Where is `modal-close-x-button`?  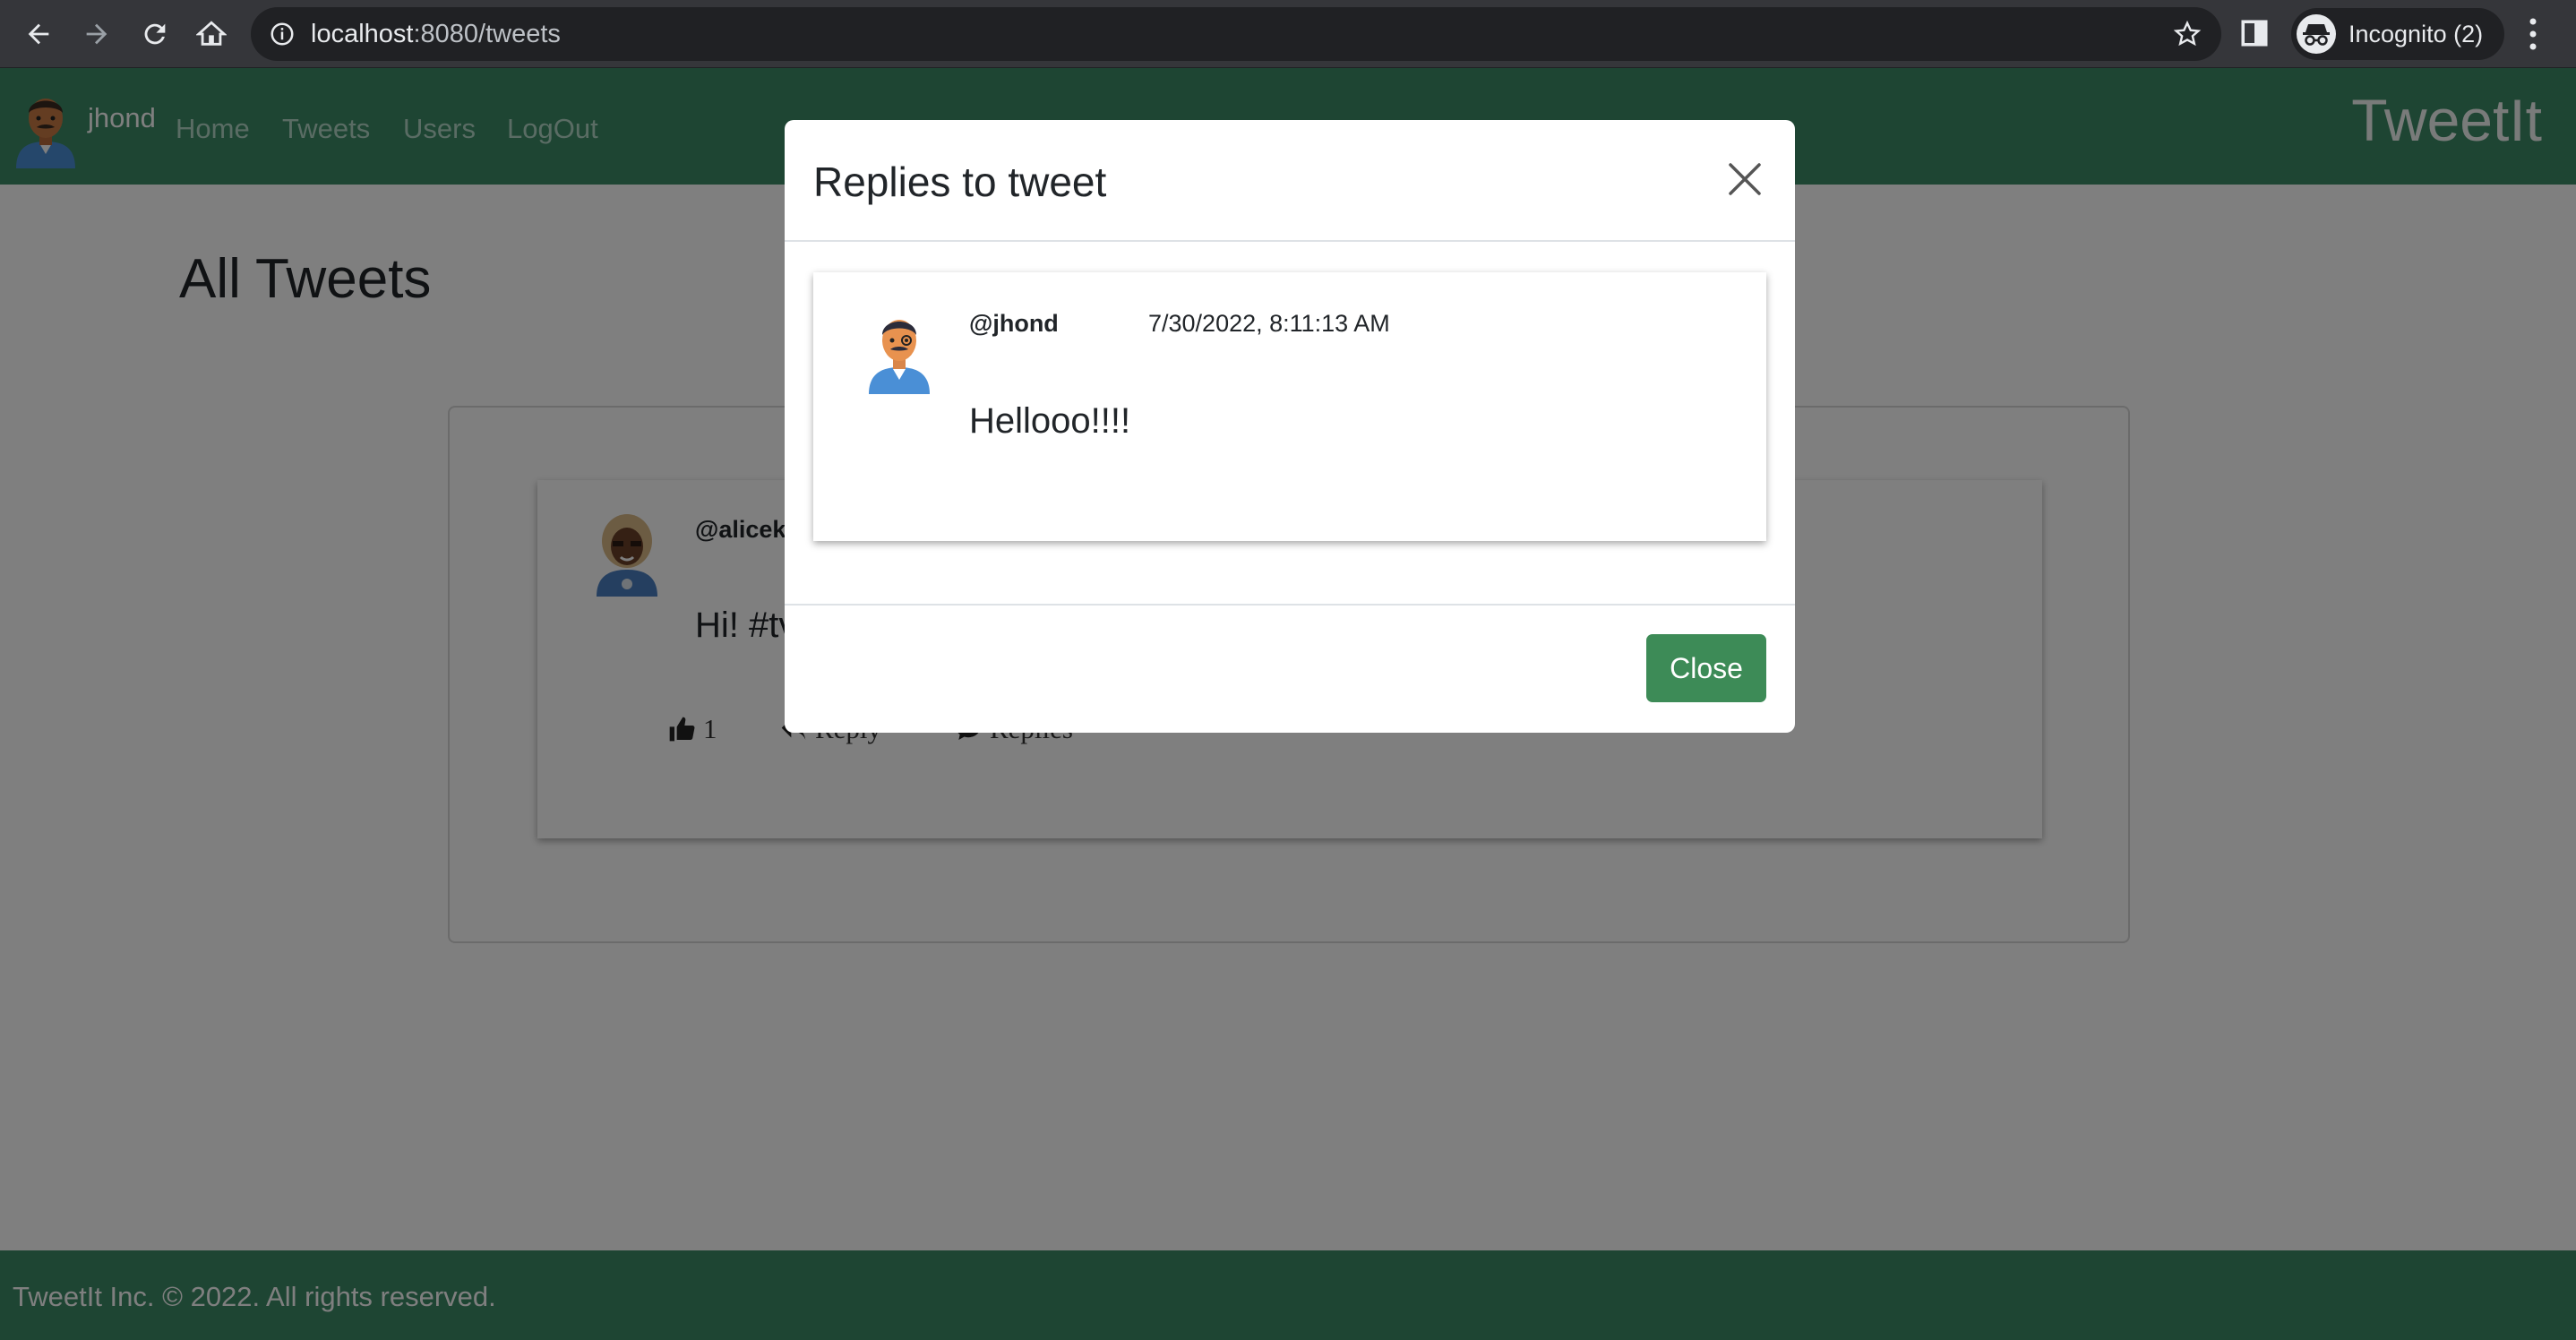 modal-close-x-button is located at coordinates (1745, 179).